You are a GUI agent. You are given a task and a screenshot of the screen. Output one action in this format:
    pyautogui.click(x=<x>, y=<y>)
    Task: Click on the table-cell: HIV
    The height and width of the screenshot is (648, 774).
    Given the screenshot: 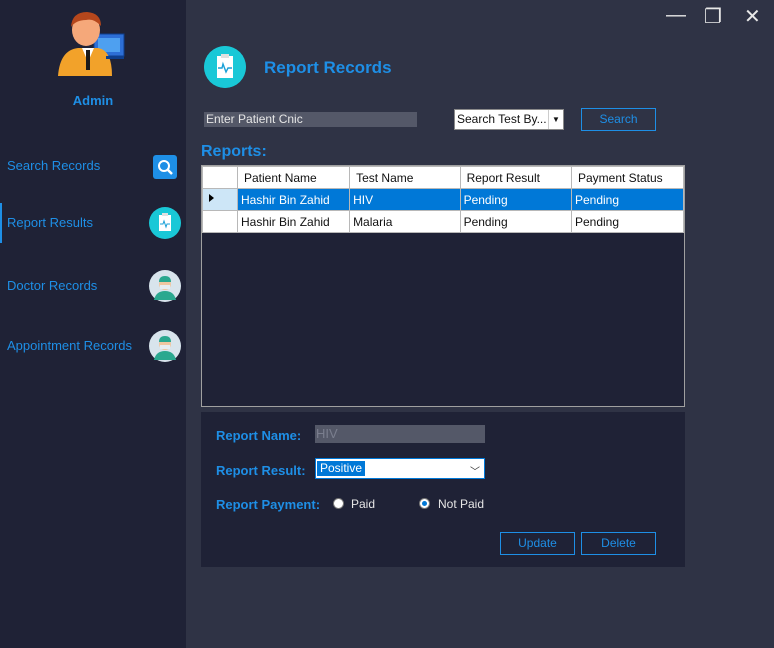 What is the action you would take?
    pyautogui.click(x=405, y=199)
    